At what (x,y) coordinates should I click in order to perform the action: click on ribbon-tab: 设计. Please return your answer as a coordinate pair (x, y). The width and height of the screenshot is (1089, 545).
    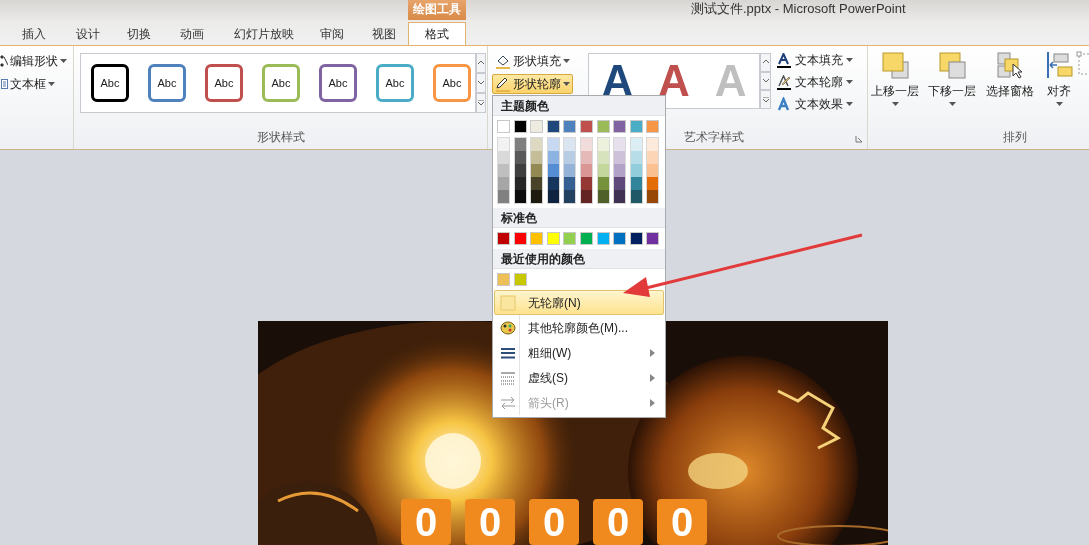
    Looking at the image, I should click on (88, 33).